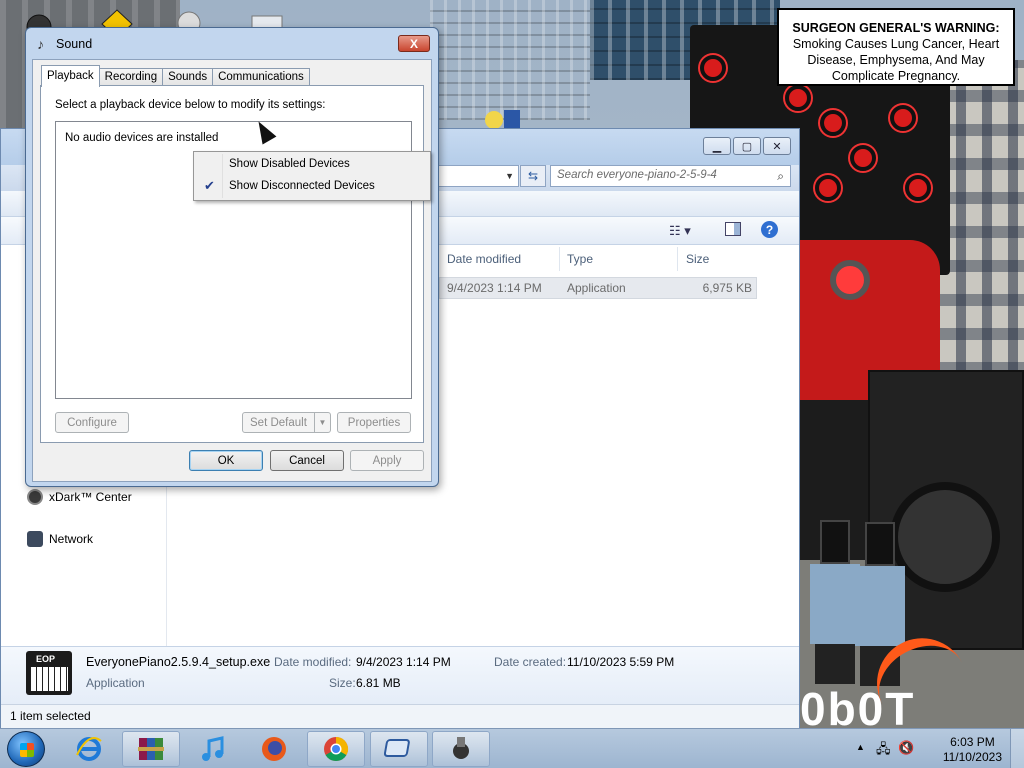 Image resolution: width=1024 pixels, height=768 pixels. I want to click on details-modified-value: 9/4/2023 1:14 PM, so click(403, 662).